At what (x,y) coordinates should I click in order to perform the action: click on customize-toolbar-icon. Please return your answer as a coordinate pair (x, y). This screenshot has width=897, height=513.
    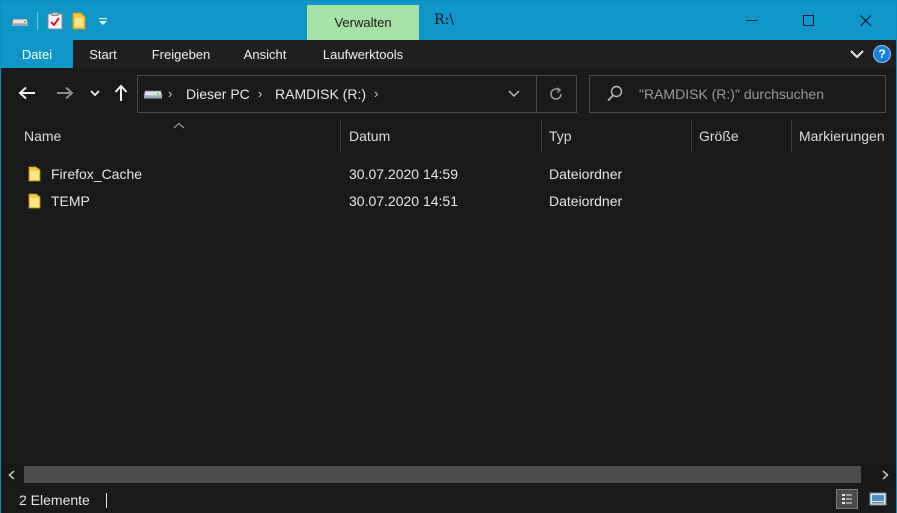
    Looking at the image, I should click on (103, 21).